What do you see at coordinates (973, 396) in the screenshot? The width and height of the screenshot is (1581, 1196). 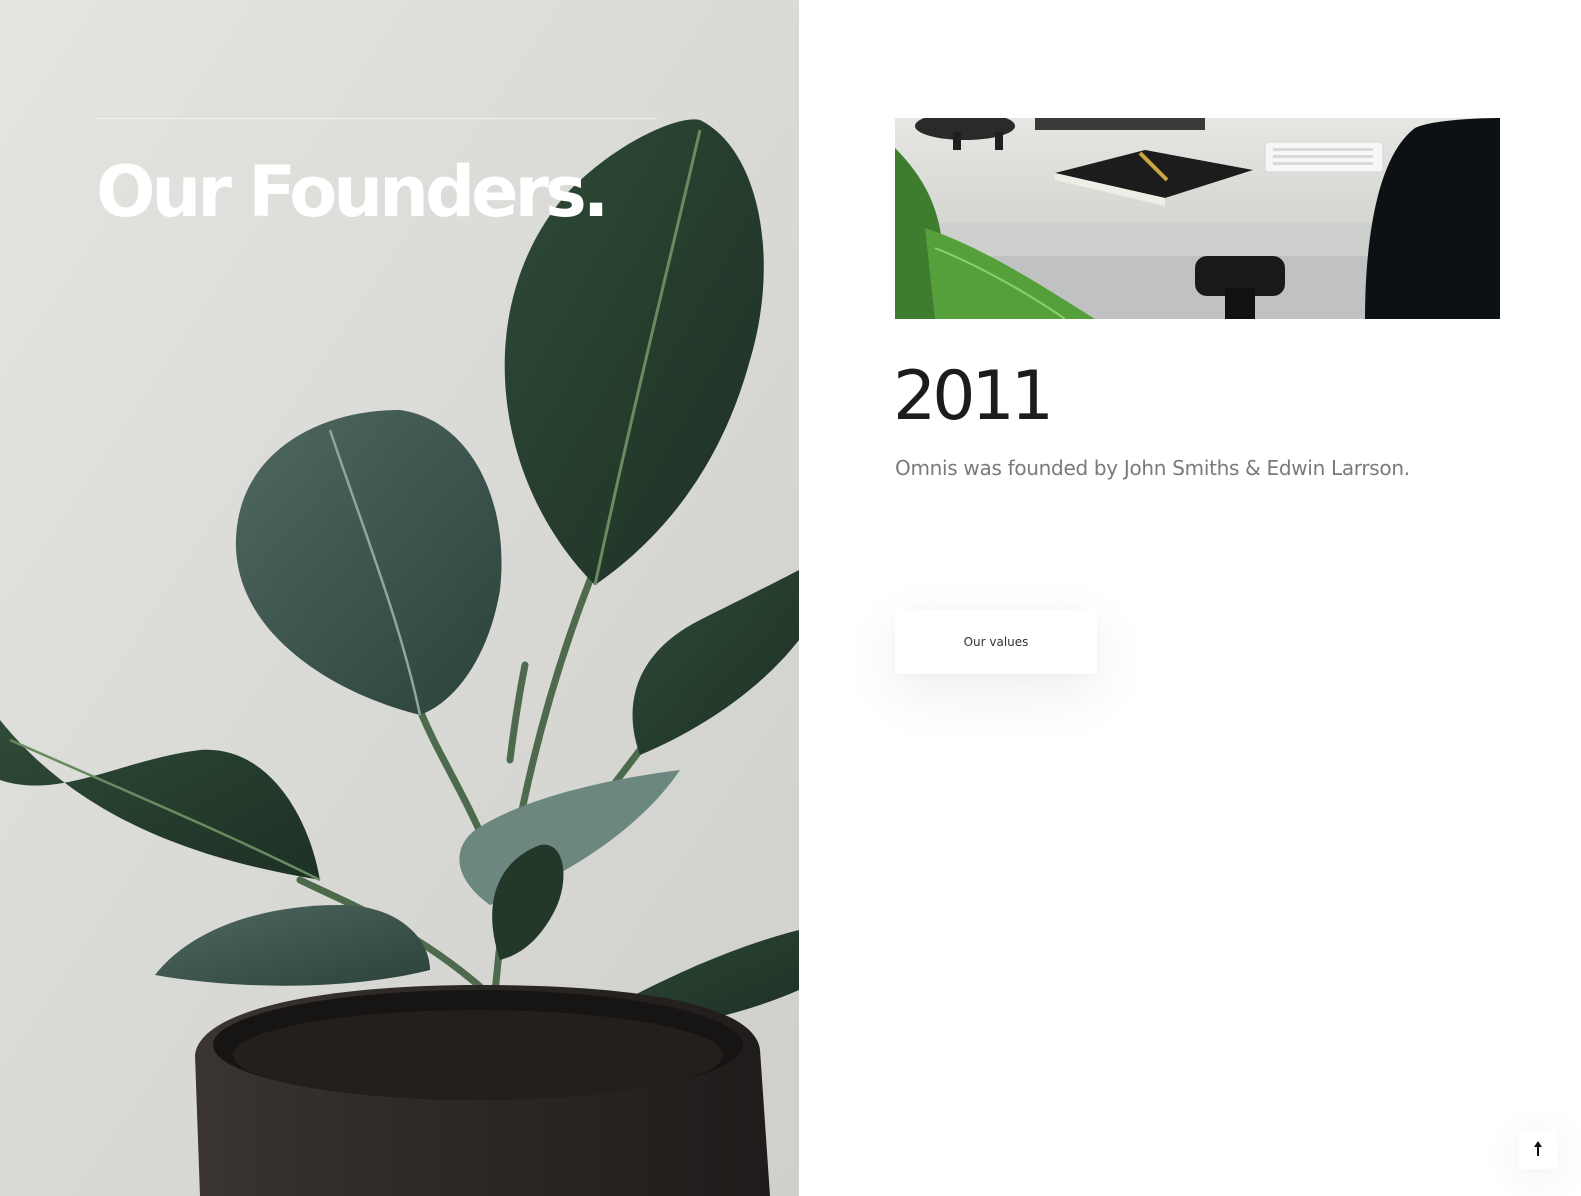 I see `founding-year: 2011` at bounding box center [973, 396].